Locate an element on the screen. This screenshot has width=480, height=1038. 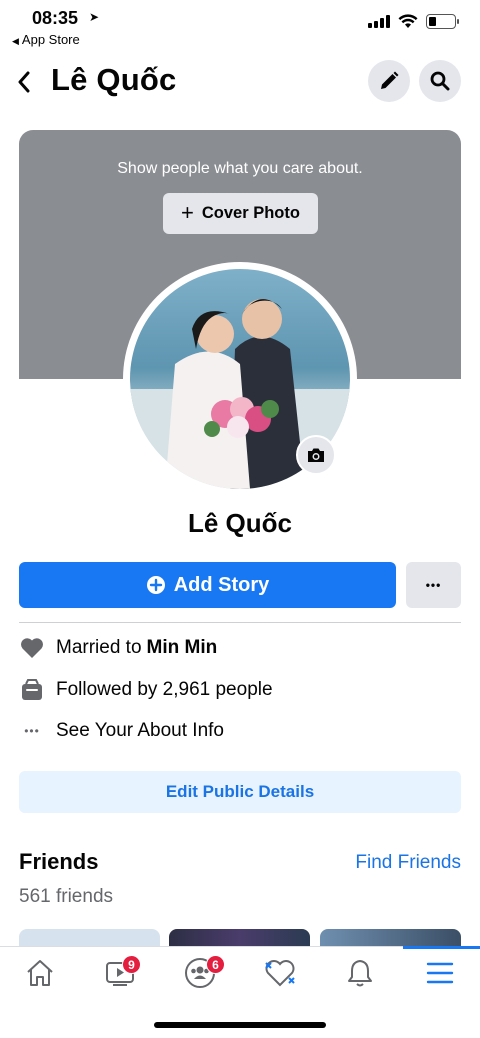
location-arrow-icon: ➤ is located at coordinates (94, 17).